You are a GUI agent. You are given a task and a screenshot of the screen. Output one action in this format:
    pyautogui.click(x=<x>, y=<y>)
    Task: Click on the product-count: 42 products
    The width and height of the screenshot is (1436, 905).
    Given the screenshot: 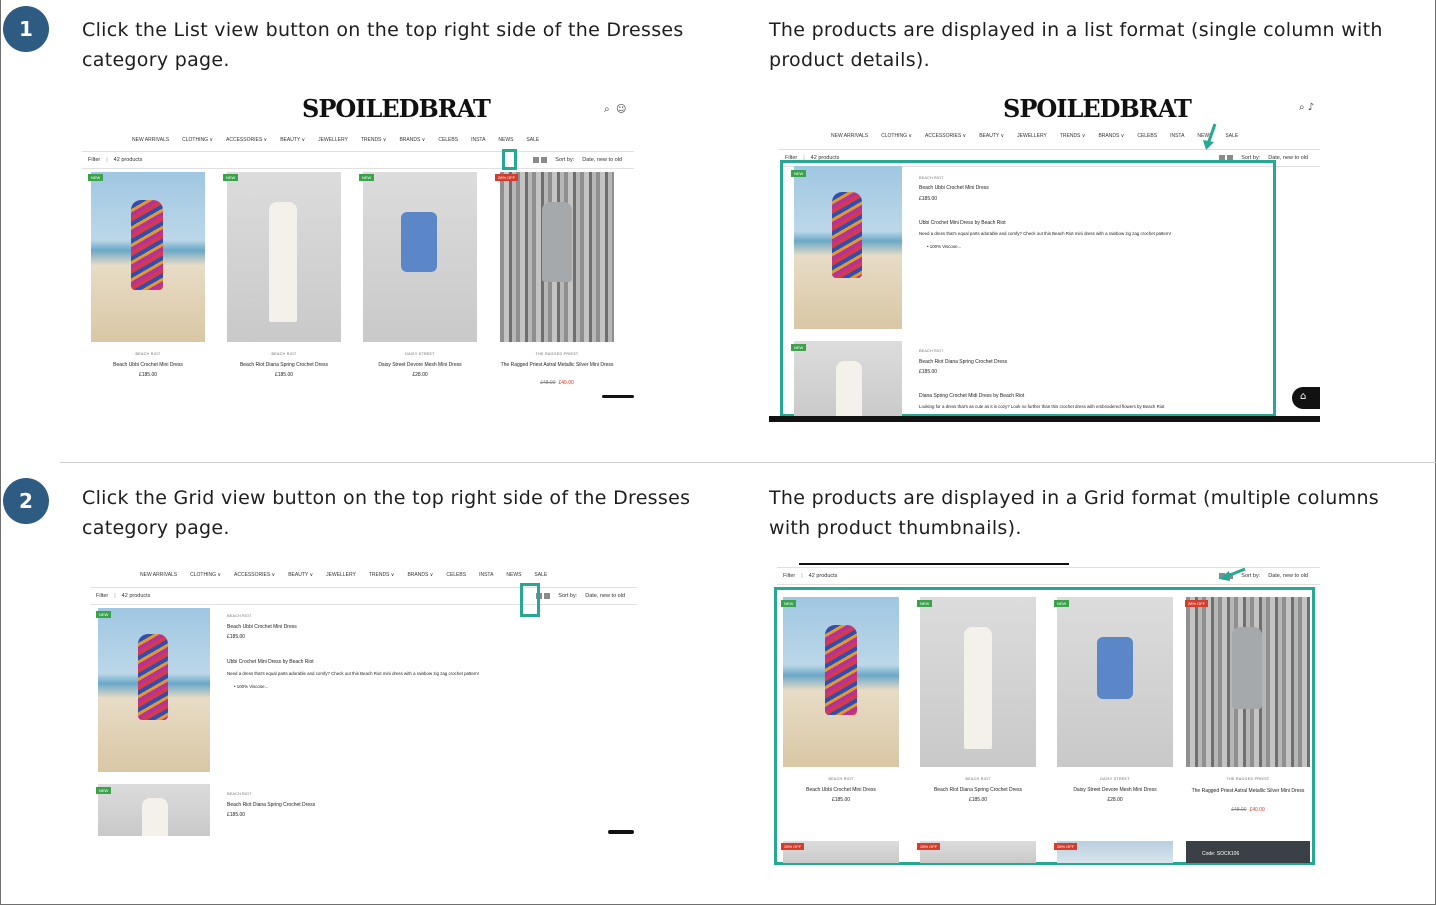 What is the action you would take?
    pyautogui.click(x=128, y=160)
    